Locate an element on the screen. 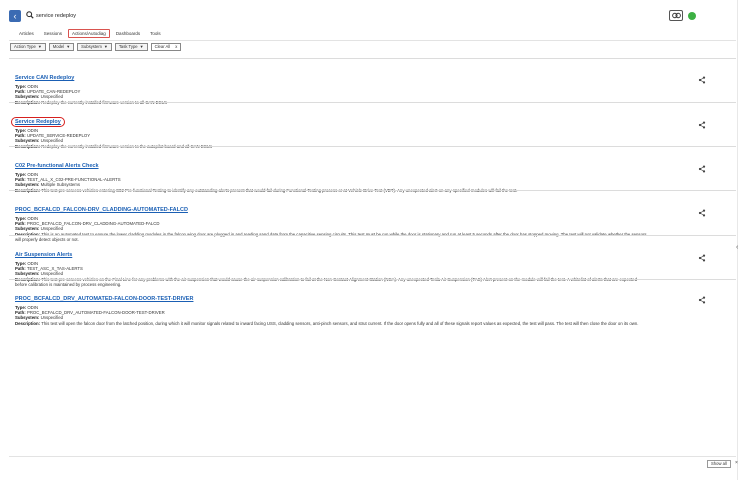 The width and height of the screenshot is (752, 480). task-type-filter: Task Type ▼ is located at coordinates (131, 47).